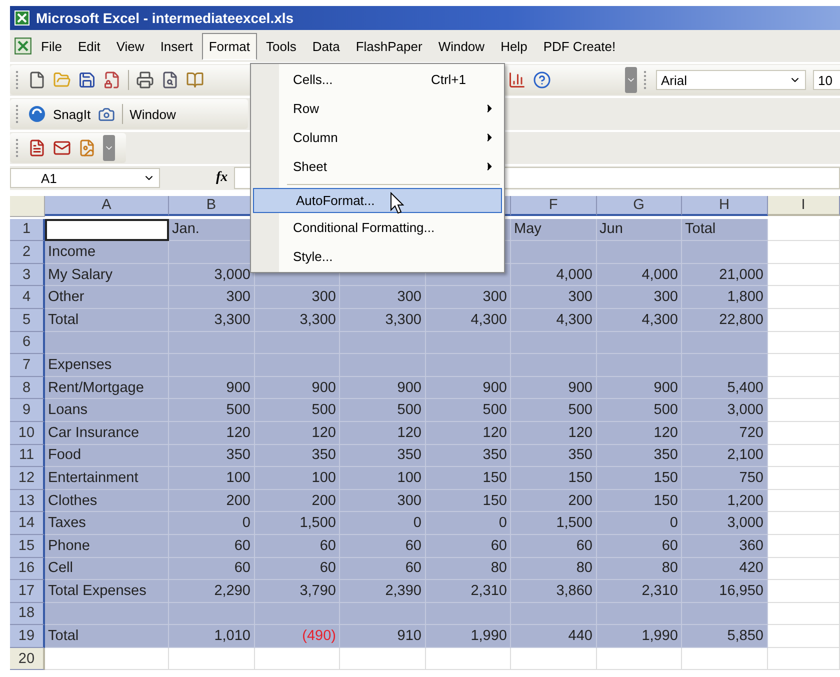  Describe the element at coordinates (176, 46) in the screenshot. I see `menu-item: Insert` at that location.